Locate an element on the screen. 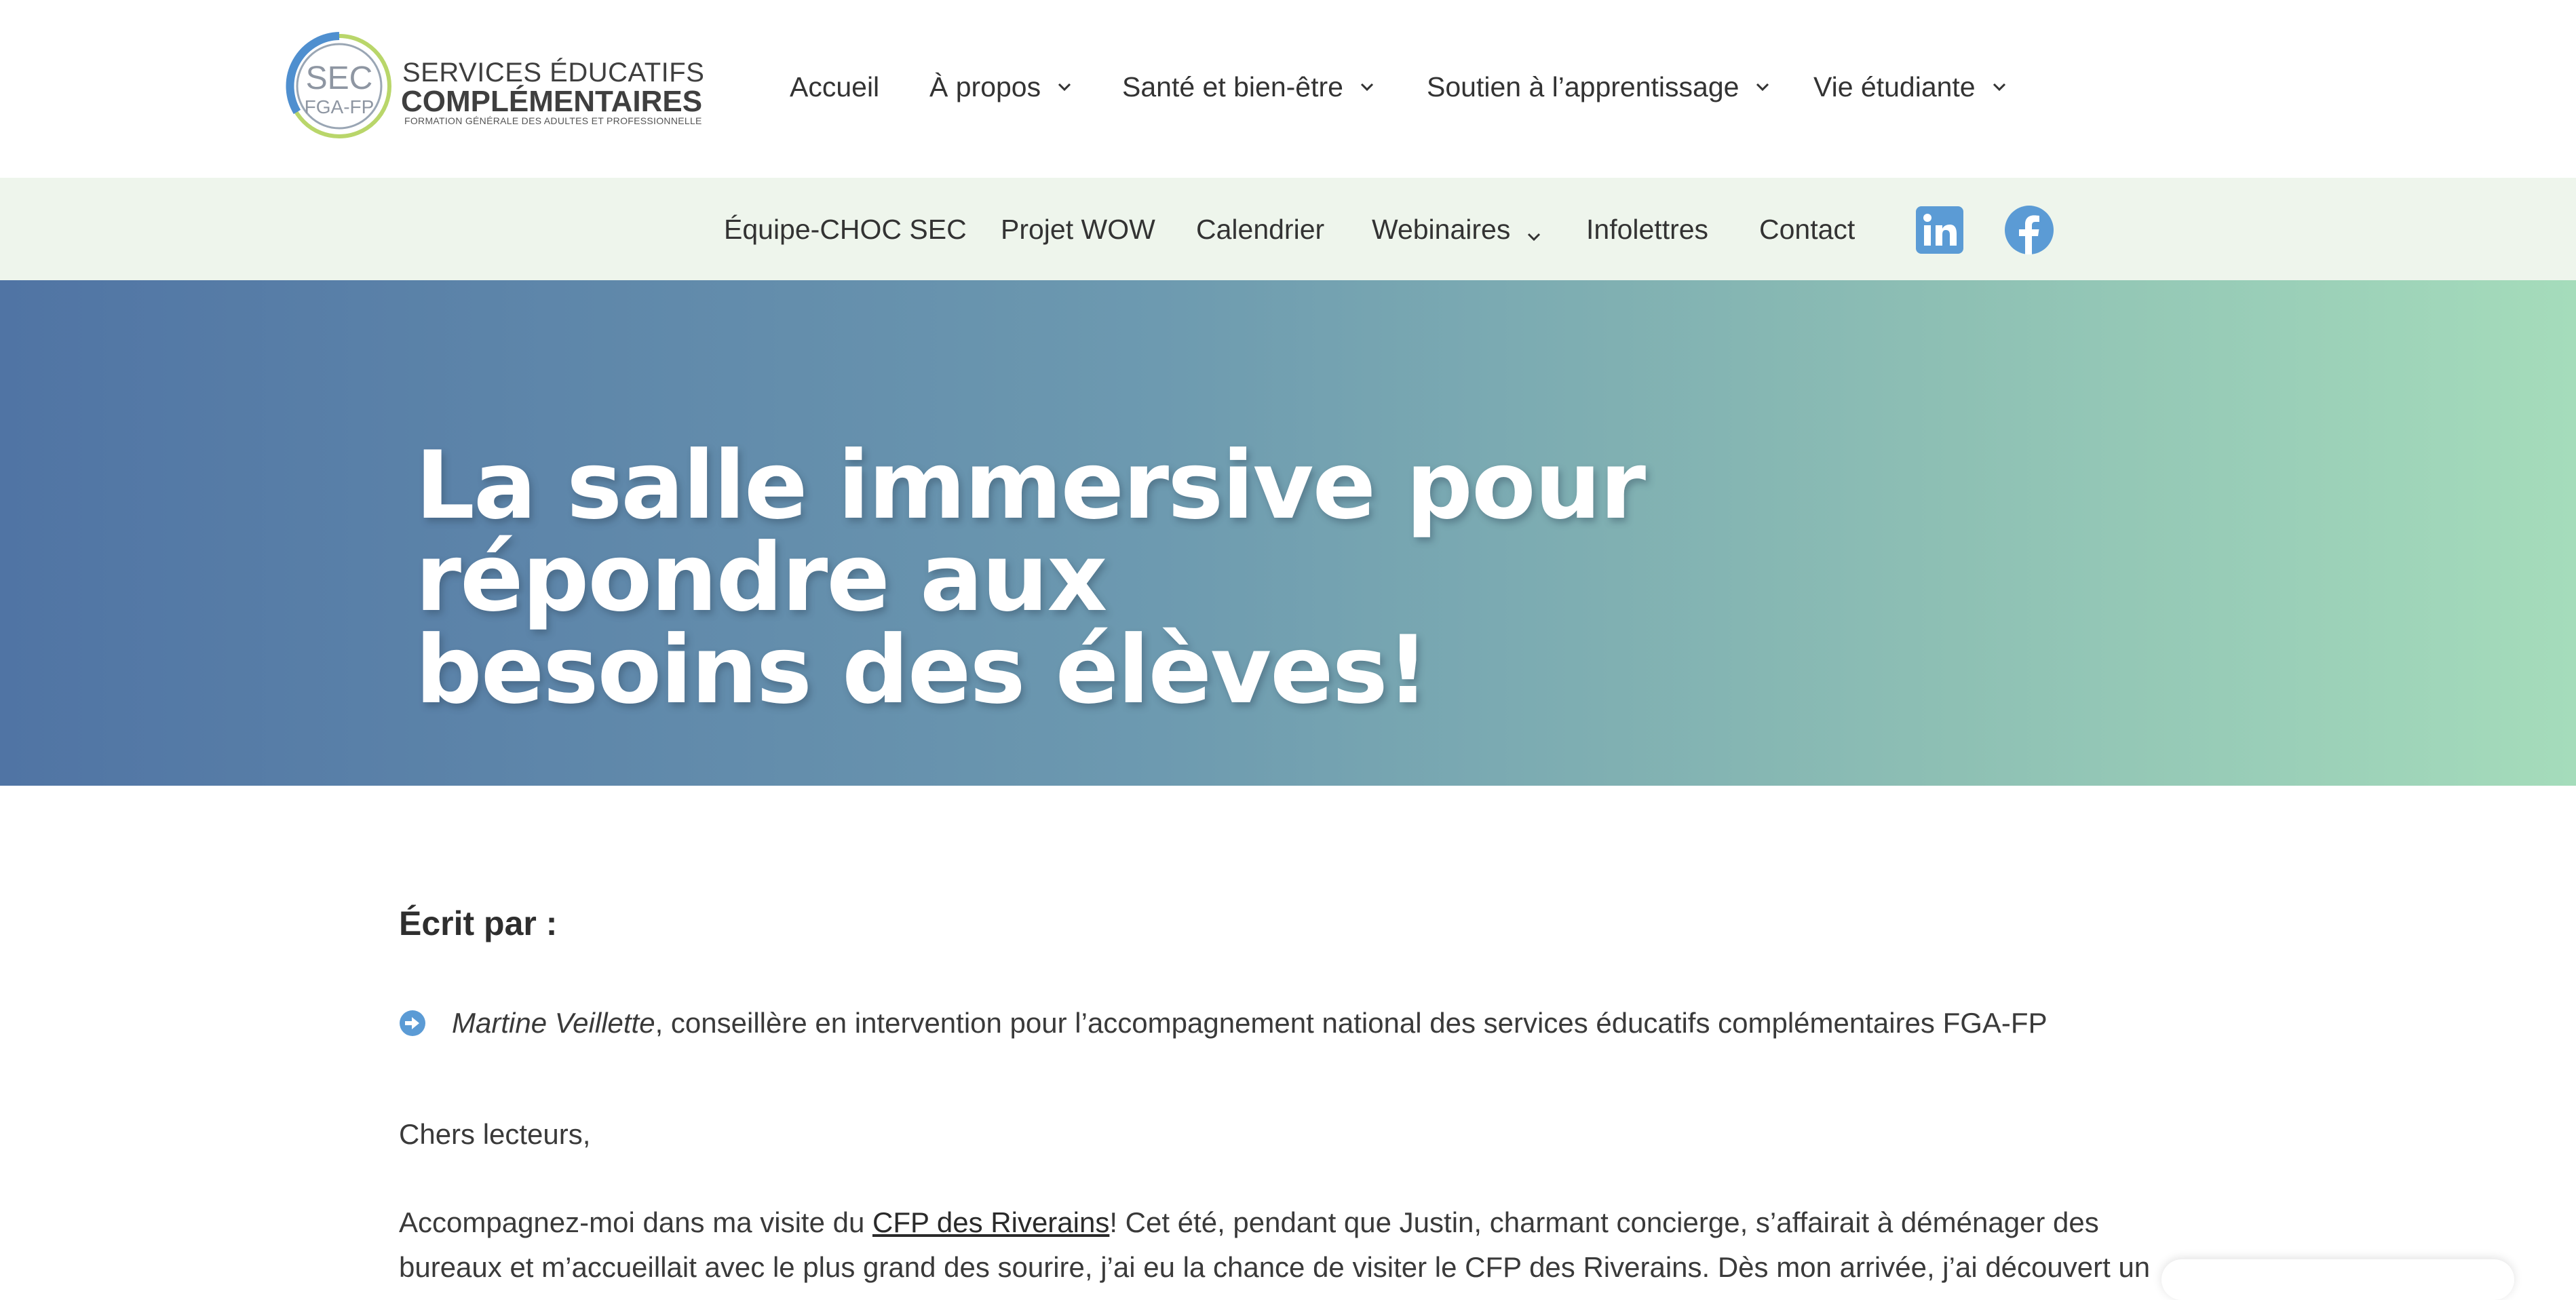  subnav-infolettres: Infolettres is located at coordinates (1647, 229).